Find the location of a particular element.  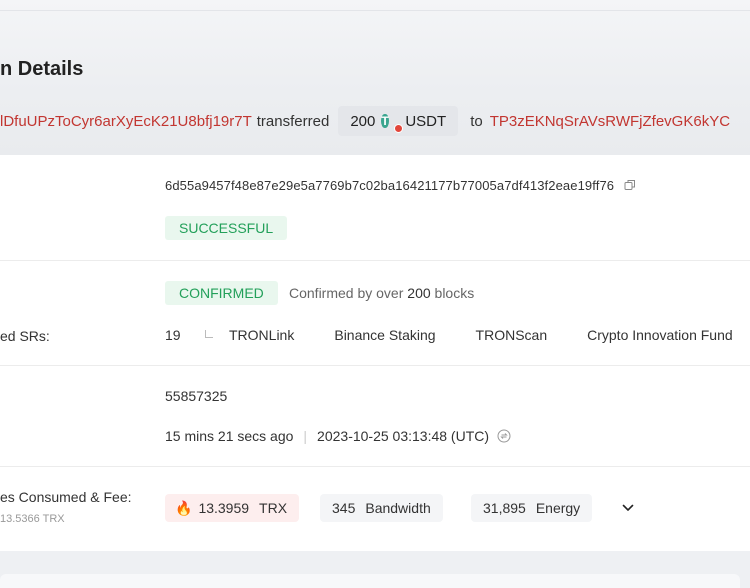

sr-link-tronlink: TRONLink is located at coordinates (261, 335).